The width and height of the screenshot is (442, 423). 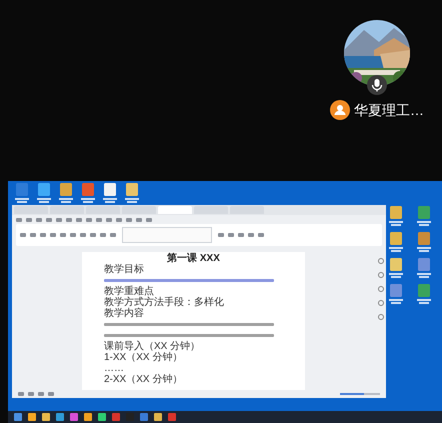 I want to click on document-line: 2-XX（XX 分钟）, so click(x=144, y=379).